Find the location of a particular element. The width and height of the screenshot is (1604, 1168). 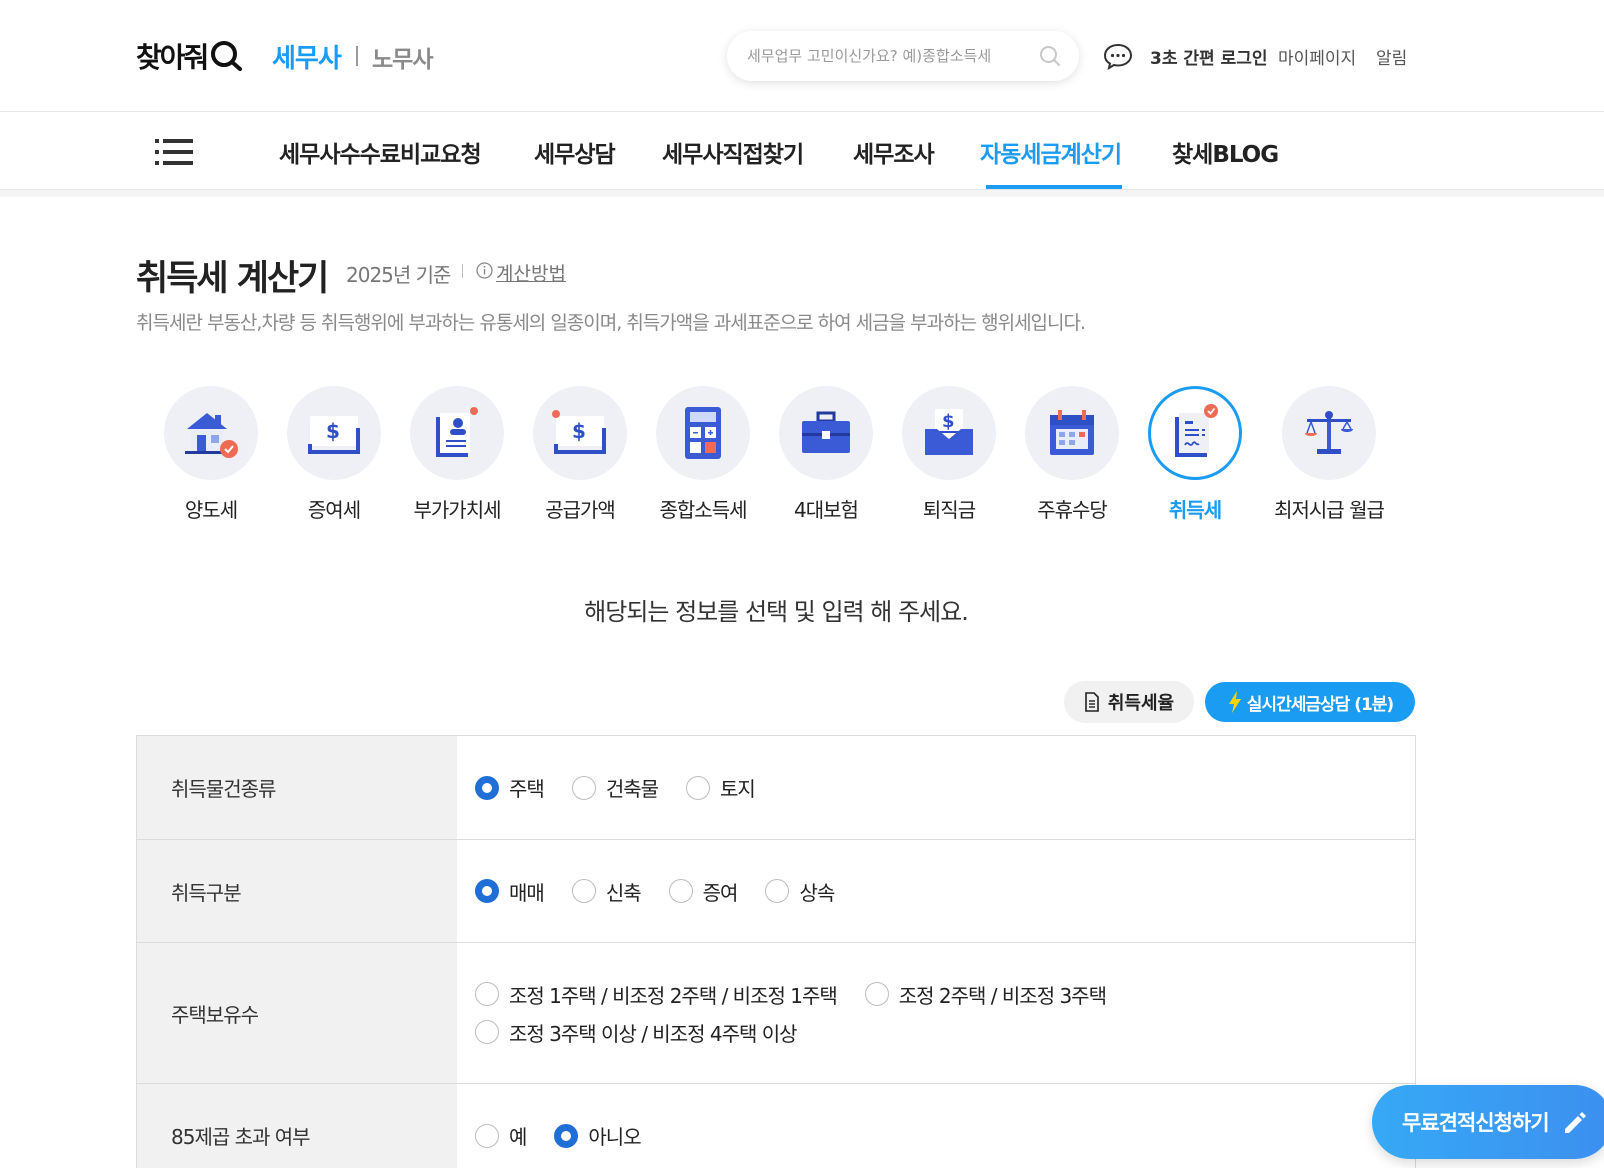

calc-method-link: 계산방법 is located at coordinates (531, 272).